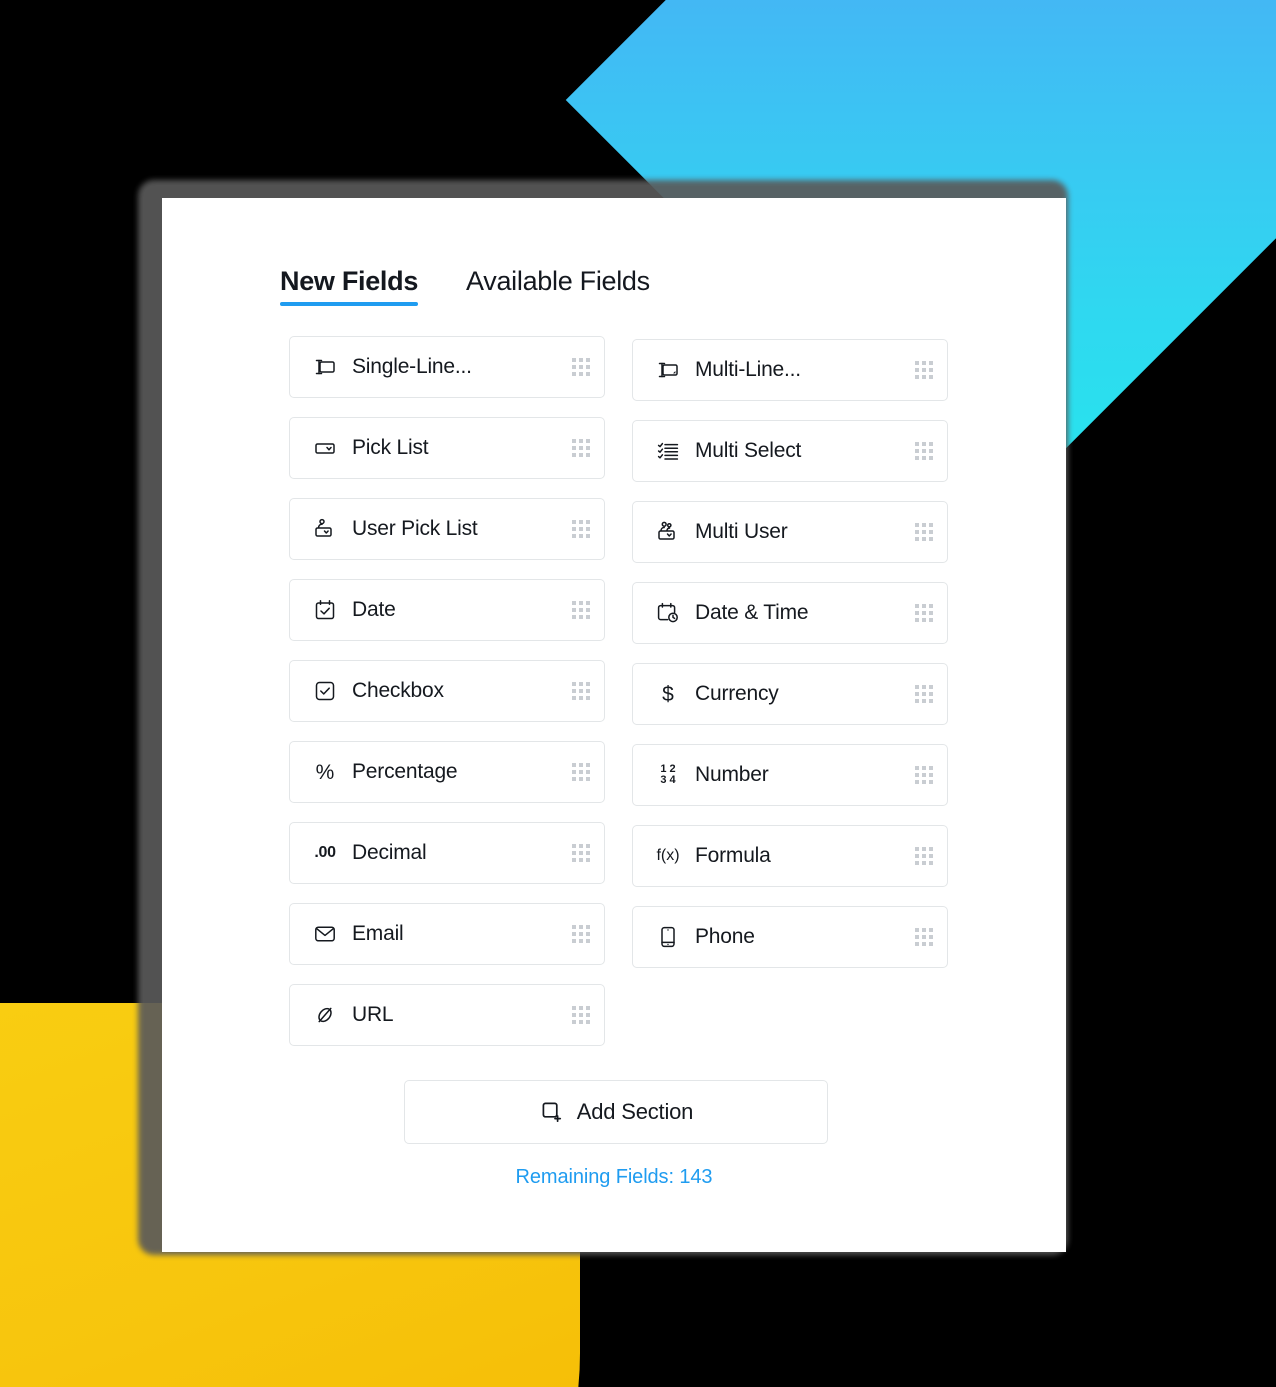 This screenshot has height=1387, width=1276. What do you see at coordinates (733, 855) in the screenshot?
I see `field-label: Formula` at bounding box center [733, 855].